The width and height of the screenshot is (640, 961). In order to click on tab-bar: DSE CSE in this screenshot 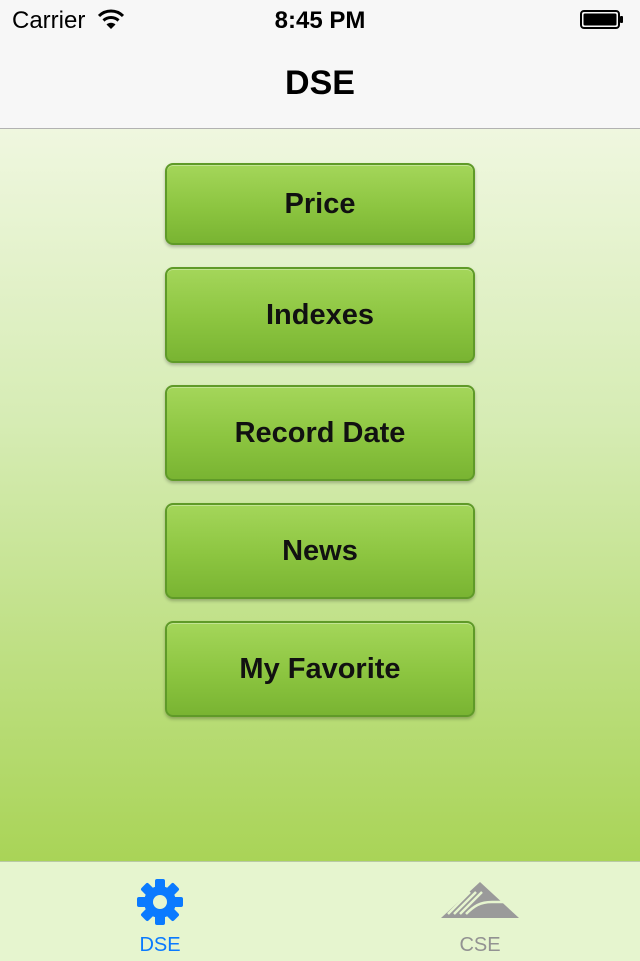, I will do `click(320, 911)`.